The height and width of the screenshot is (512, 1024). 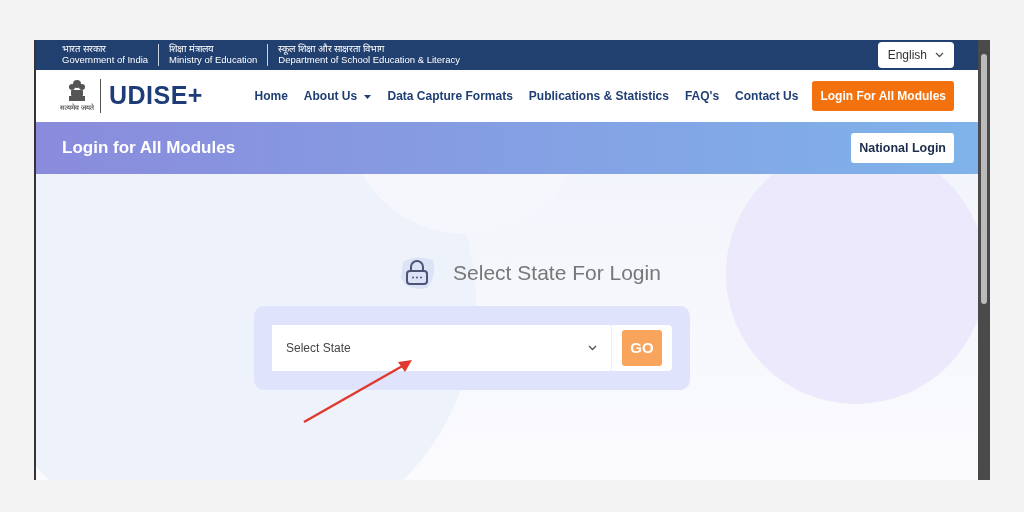 What do you see at coordinates (767, 96) in the screenshot?
I see `nav-link: Contact Us` at bounding box center [767, 96].